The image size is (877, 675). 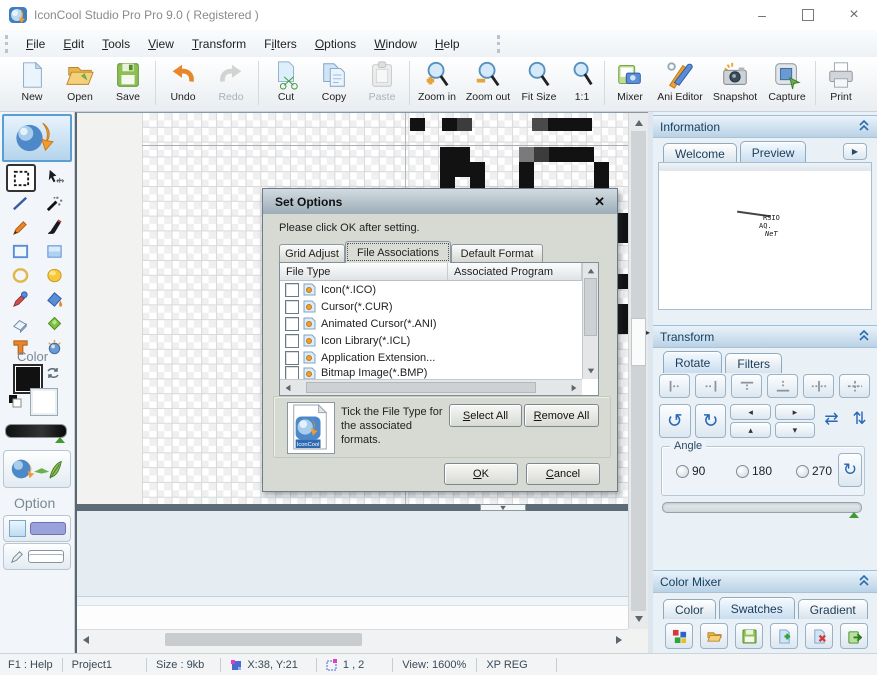 I want to click on fit-size-button: Fit Size, so click(x=539, y=83).